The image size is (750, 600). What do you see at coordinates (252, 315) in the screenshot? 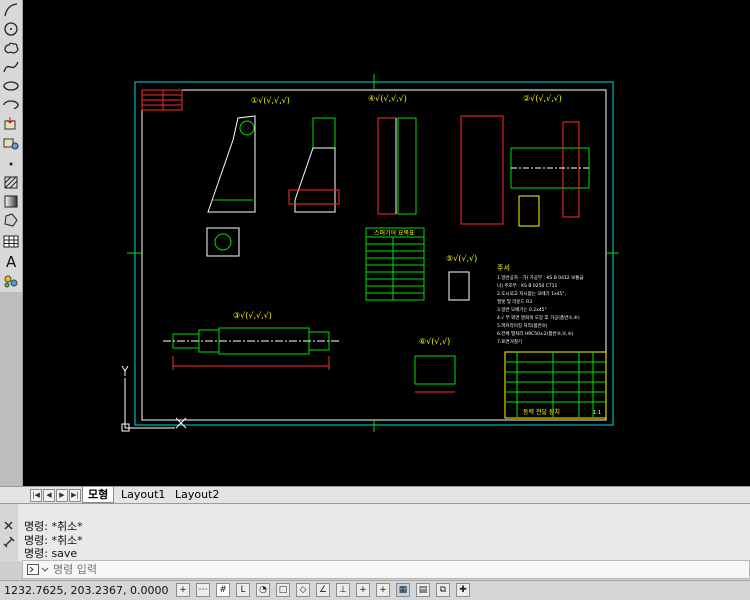
I see `roughness-label-3: ③√(√,√,√)` at bounding box center [252, 315].